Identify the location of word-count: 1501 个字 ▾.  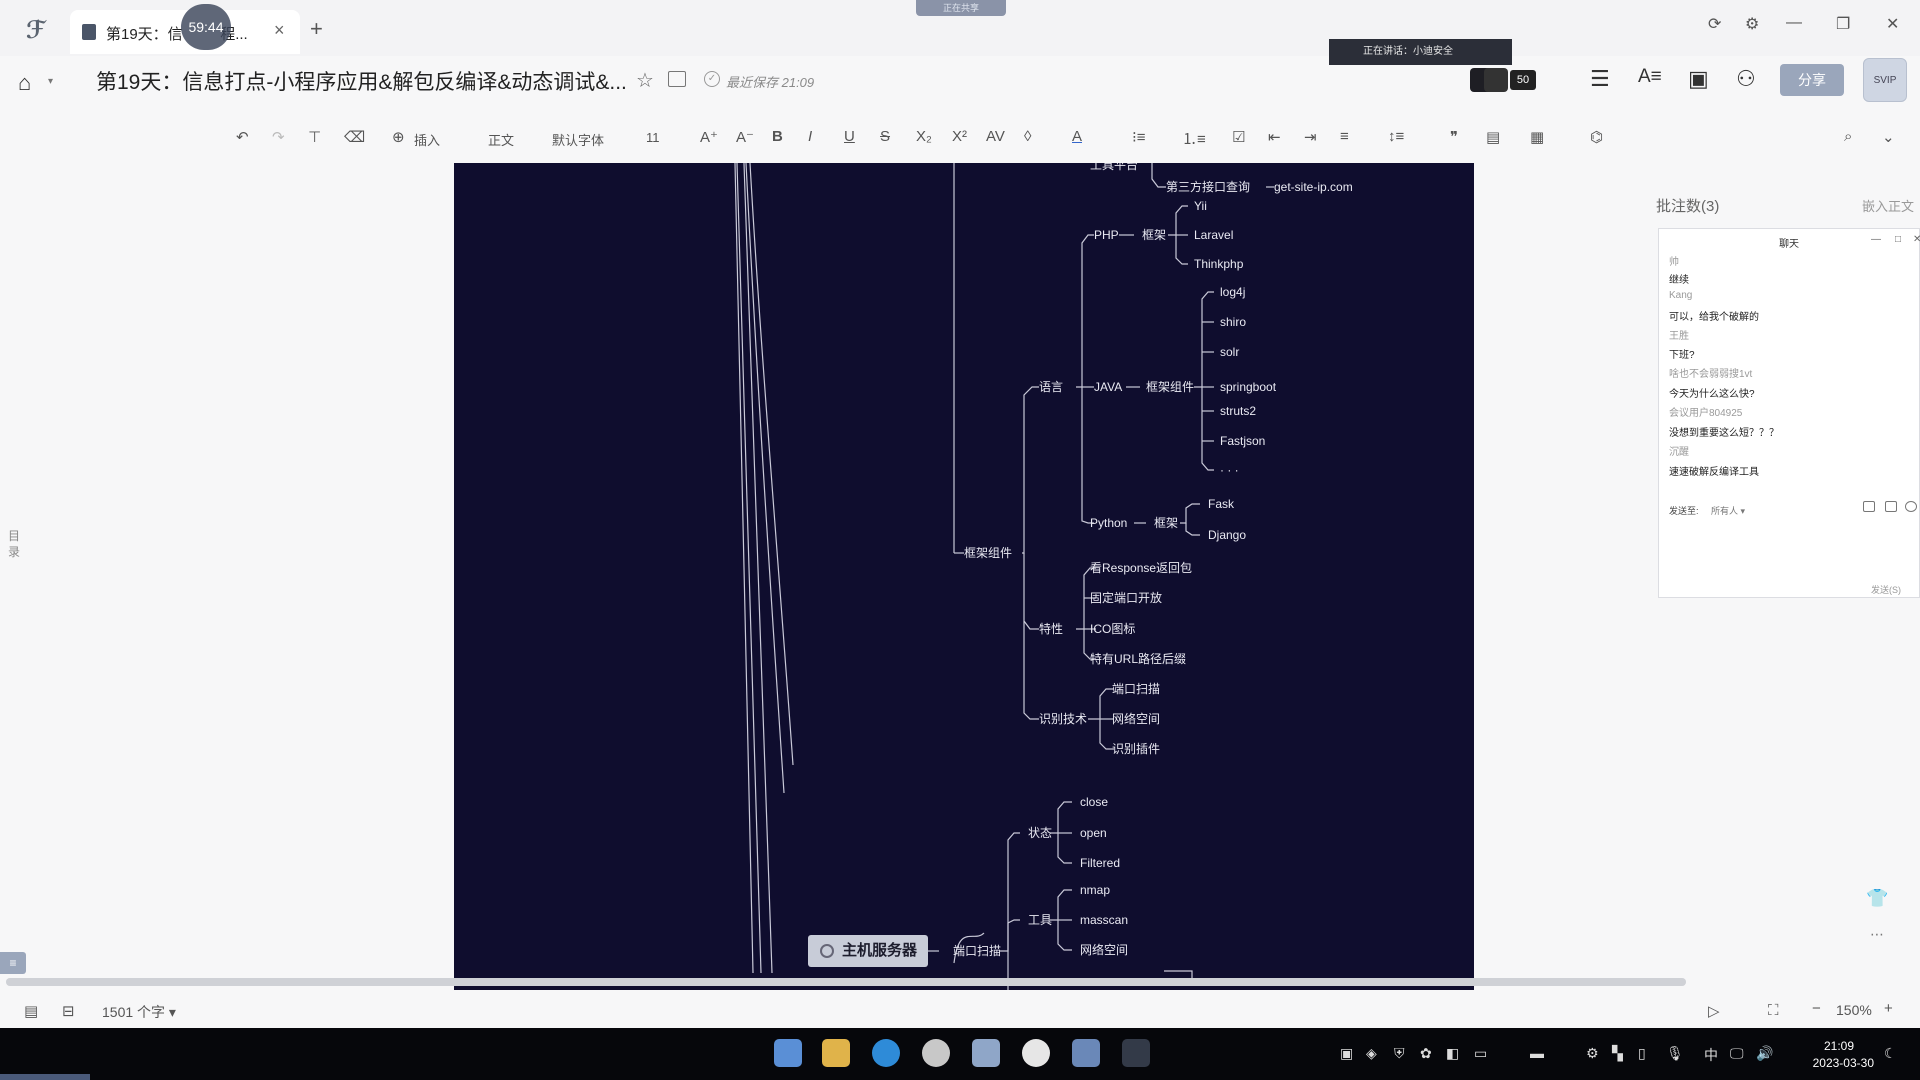
(139, 1012).